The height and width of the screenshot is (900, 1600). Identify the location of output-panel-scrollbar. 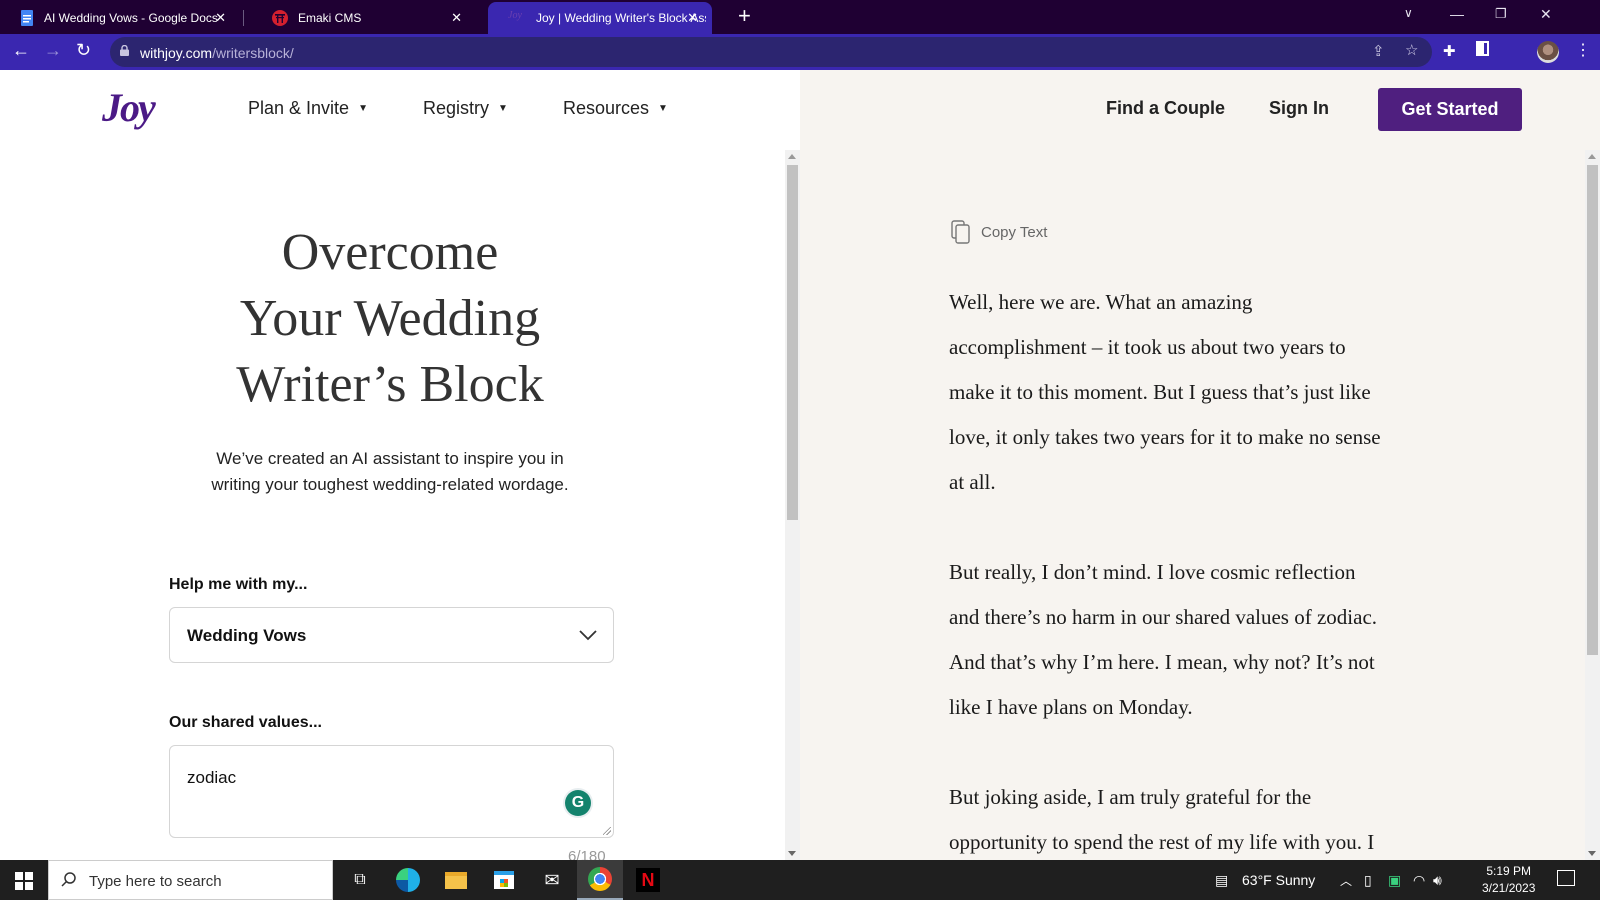
(1592, 505).